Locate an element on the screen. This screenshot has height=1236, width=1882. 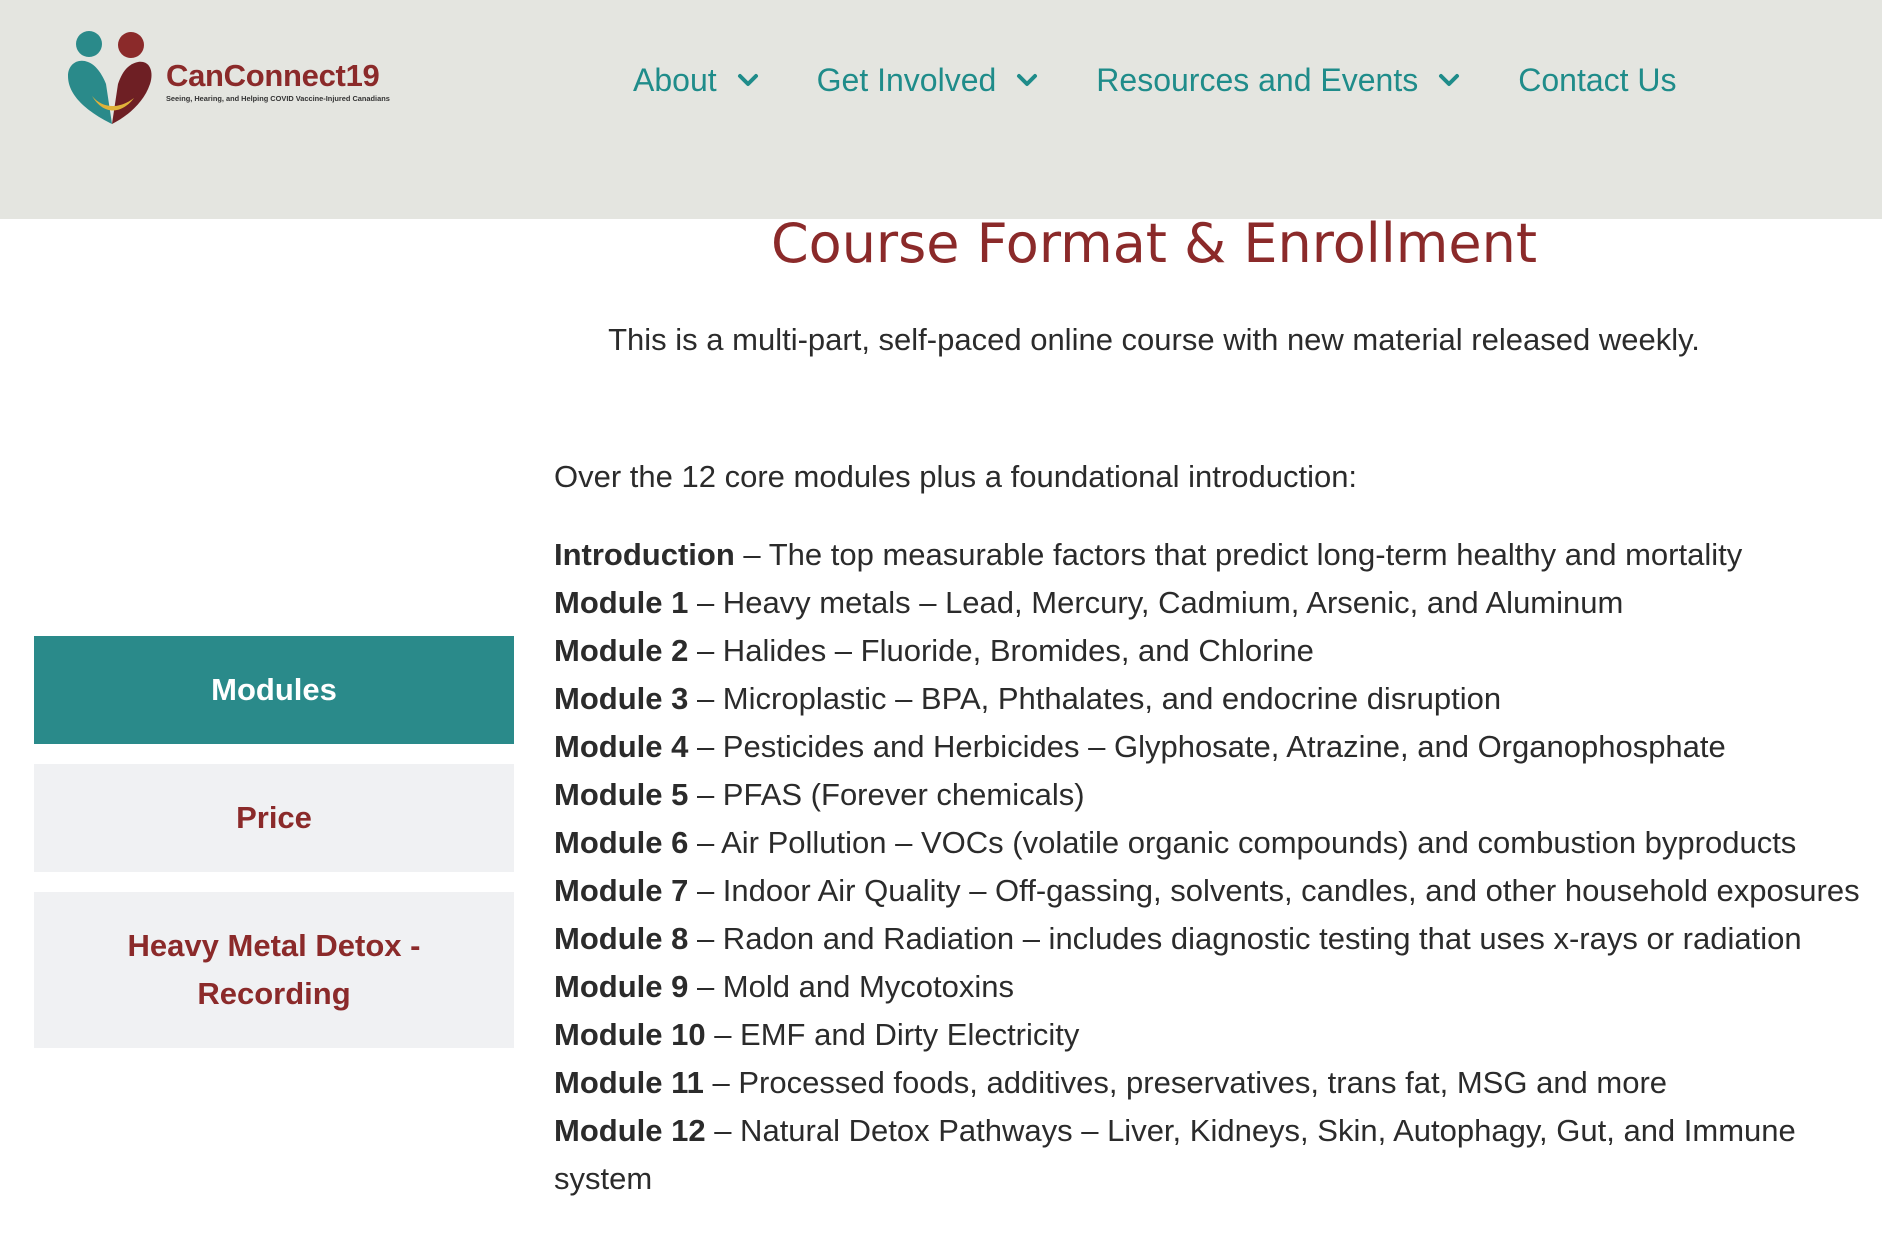
nav-get-involved: Get Involved is located at coordinates (928, 80).